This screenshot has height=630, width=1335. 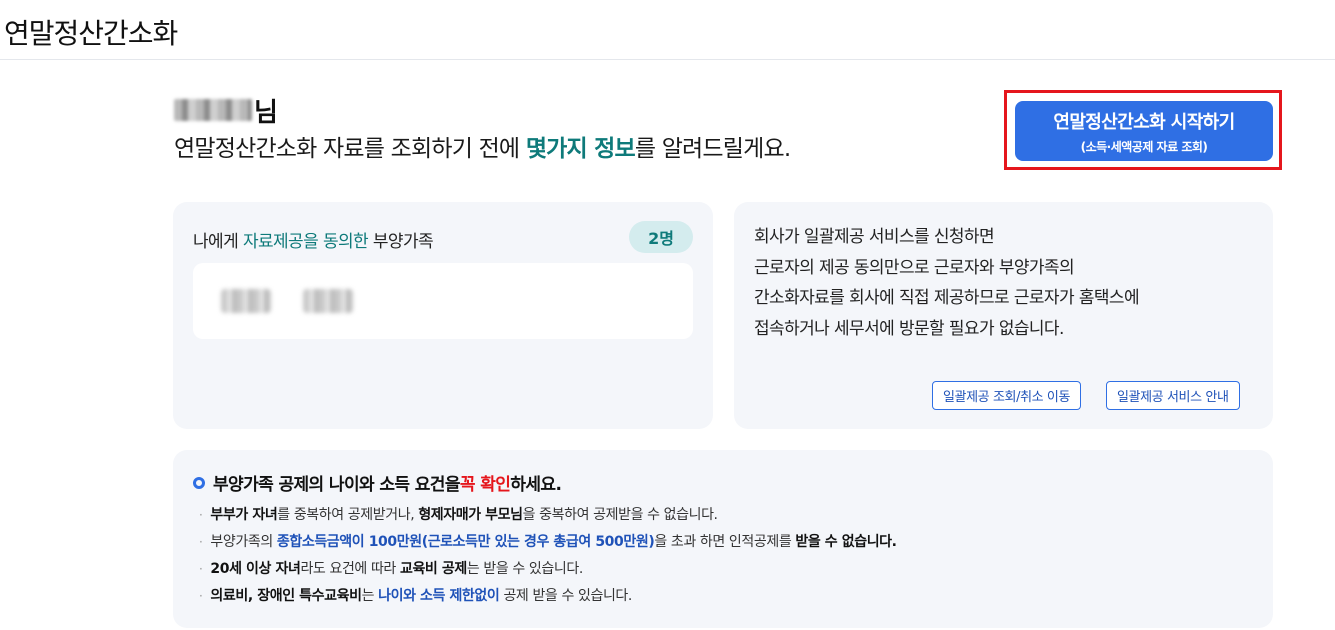 I want to click on notice-title-emphasis: 꼭 확인, so click(x=485, y=485).